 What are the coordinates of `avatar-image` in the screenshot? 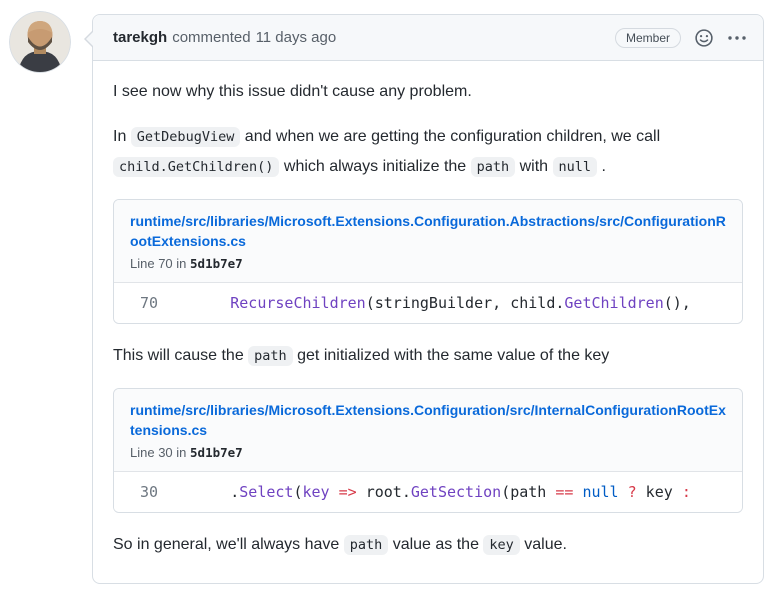 It's located at (40, 42).